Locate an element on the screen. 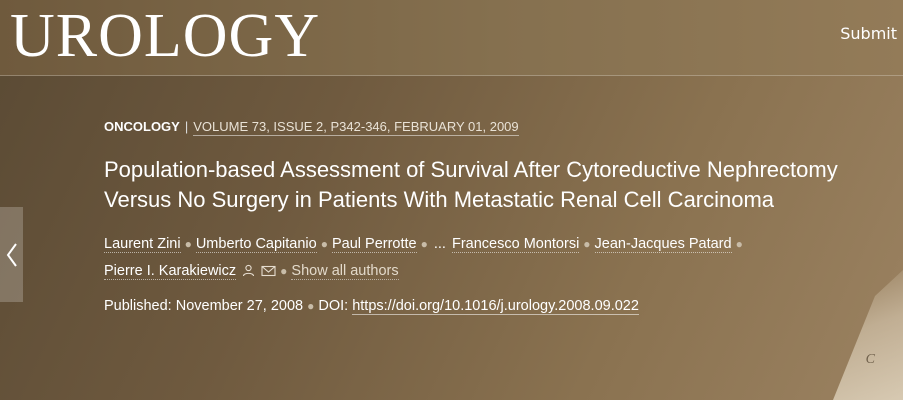  doi-label: DOI: is located at coordinates (333, 306).